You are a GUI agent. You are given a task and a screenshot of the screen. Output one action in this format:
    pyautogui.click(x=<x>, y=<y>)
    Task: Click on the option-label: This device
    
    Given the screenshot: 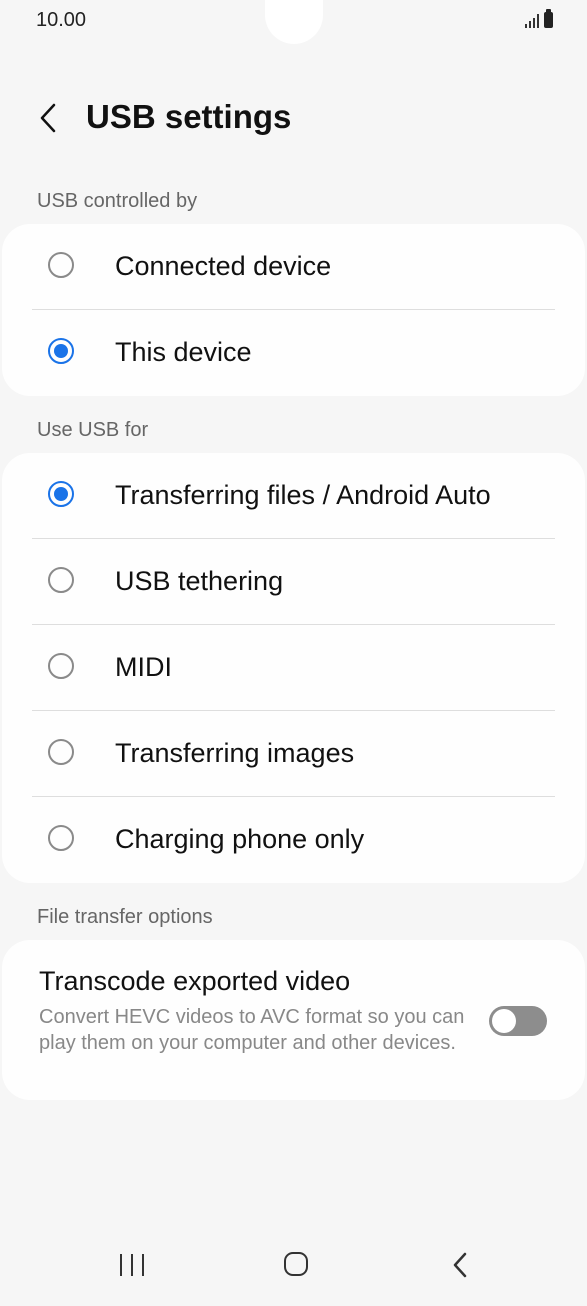 What is the action you would take?
    pyautogui.click(x=183, y=352)
    